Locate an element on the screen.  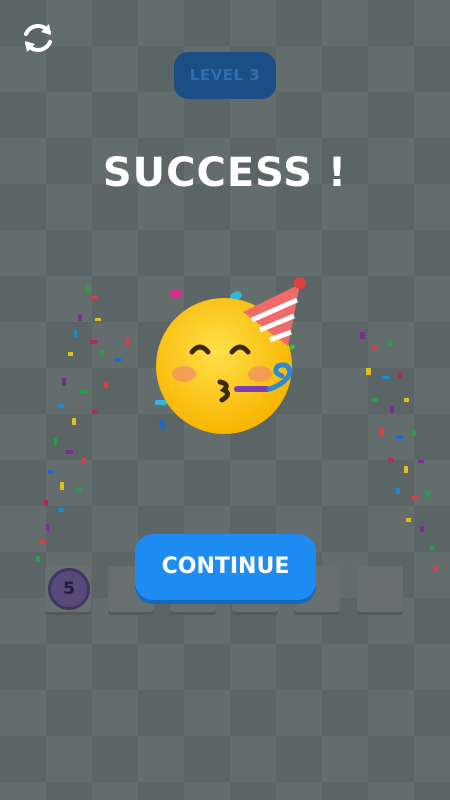
continue-button: CONTINUE is located at coordinates (225, 567).